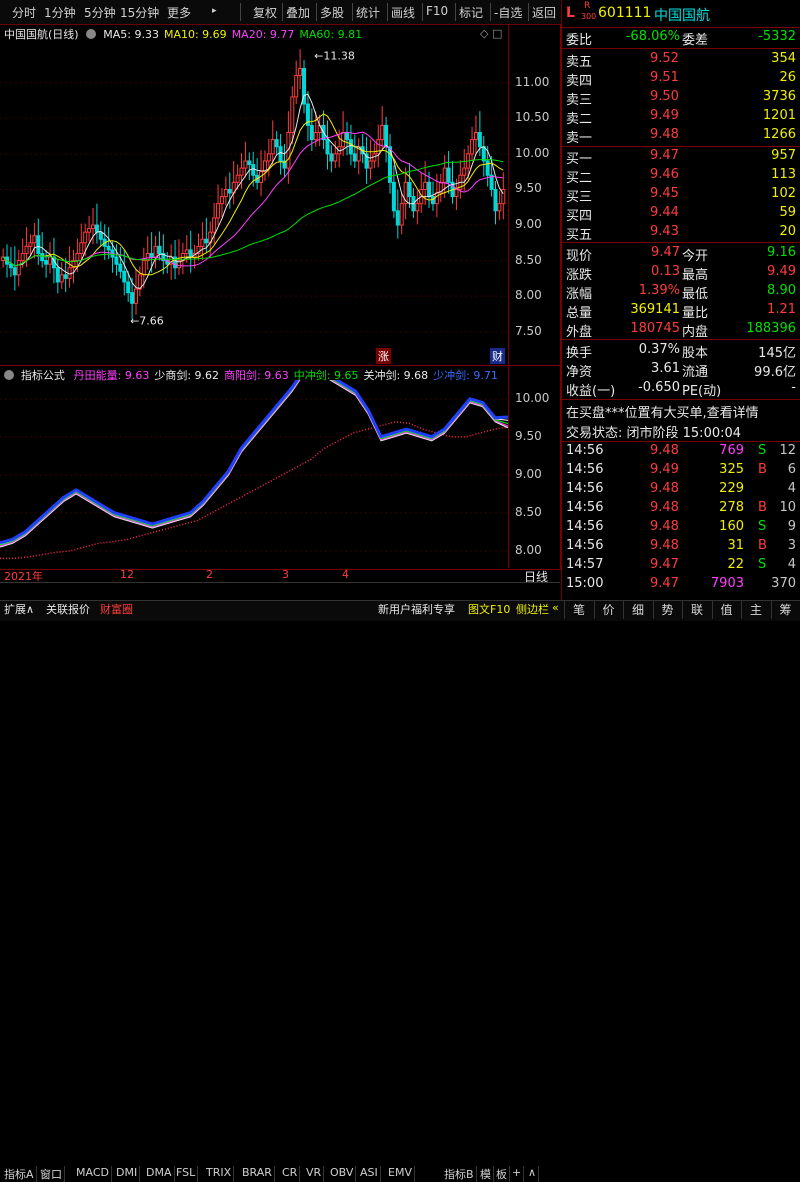 The height and width of the screenshot is (1182, 800). Describe the element at coordinates (585, 488) in the screenshot. I see `trade-time: 14:56` at that location.